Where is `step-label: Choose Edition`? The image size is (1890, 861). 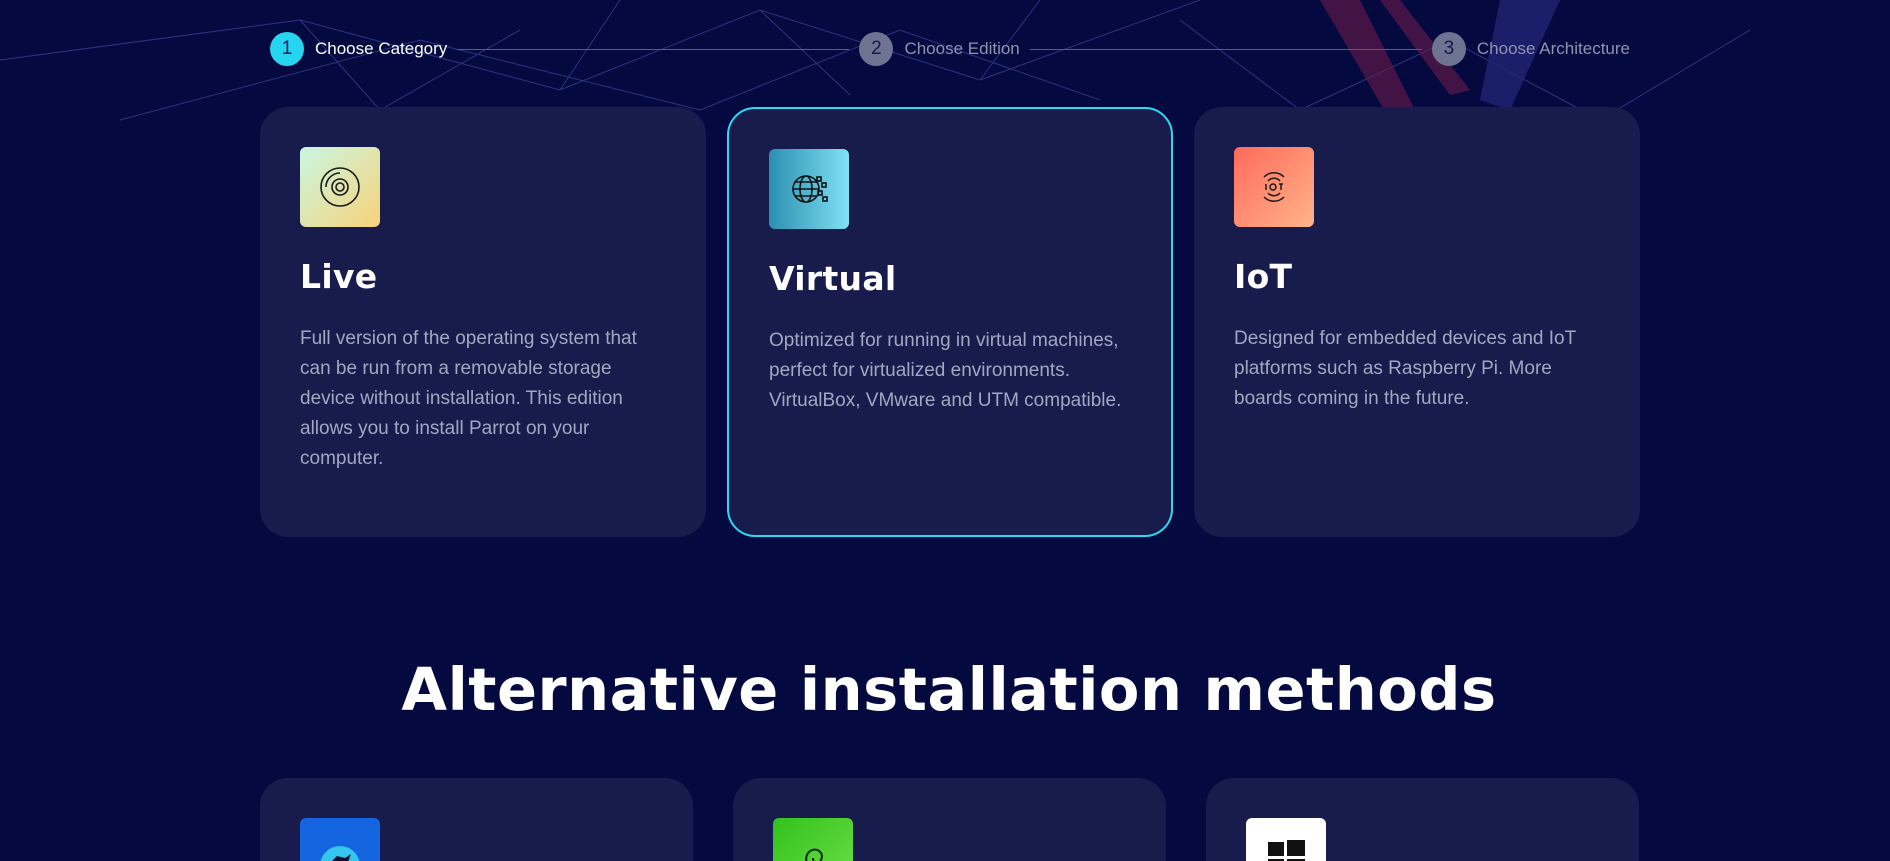 step-label: Choose Edition is located at coordinates (962, 48).